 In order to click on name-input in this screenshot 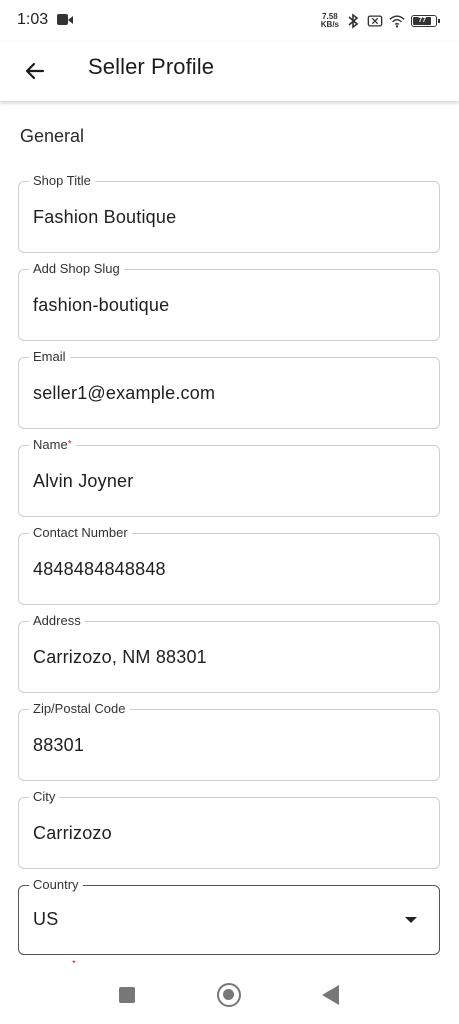, I will do `click(223, 481)`.